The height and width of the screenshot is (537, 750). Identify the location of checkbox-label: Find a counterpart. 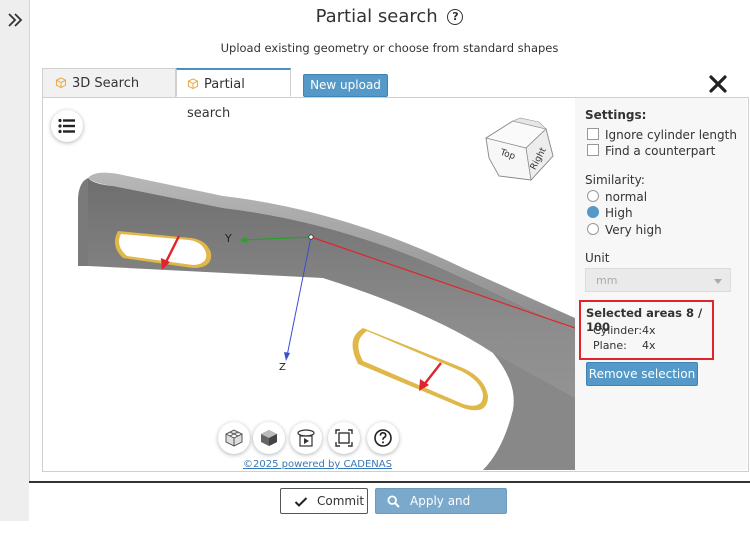
(660, 151).